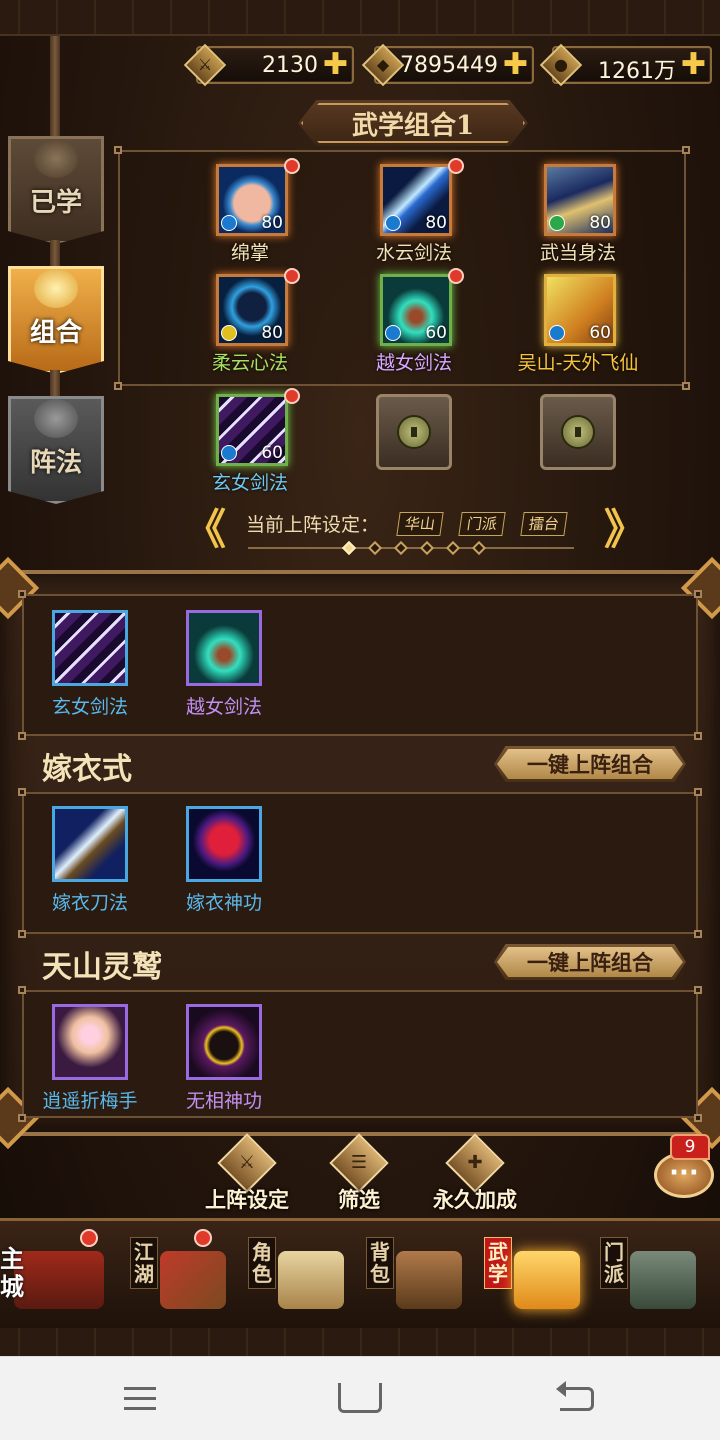  What do you see at coordinates (475, 1199) in the screenshot?
I see `tool-label: 永久加成` at bounding box center [475, 1199].